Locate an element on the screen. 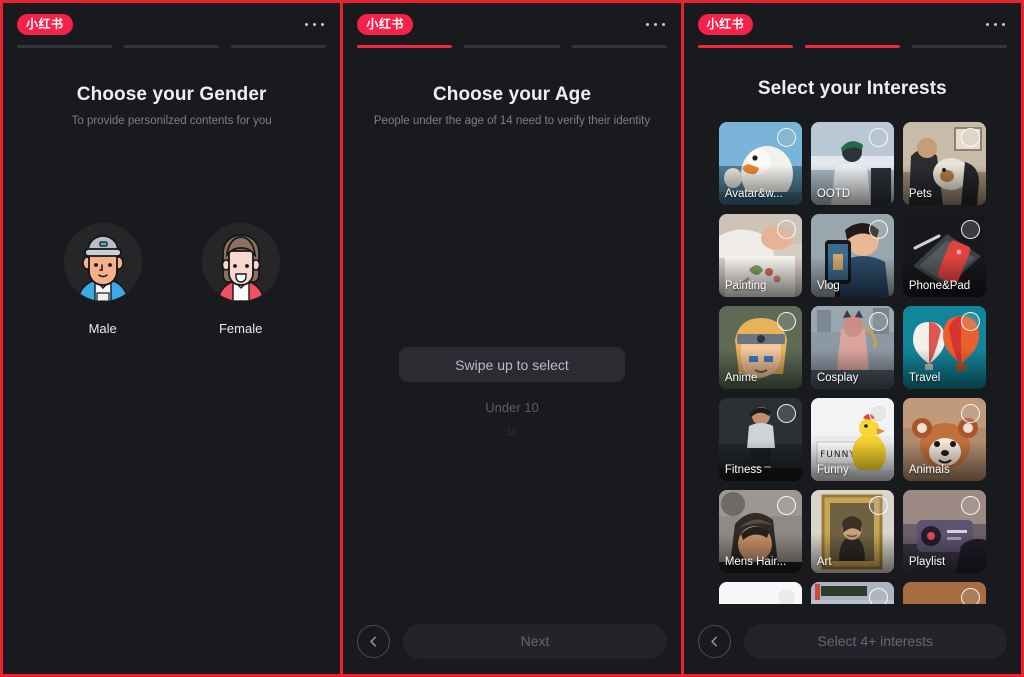 The width and height of the screenshot is (1024, 677). interest-tile: Phone&Pad is located at coordinates (944, 255).